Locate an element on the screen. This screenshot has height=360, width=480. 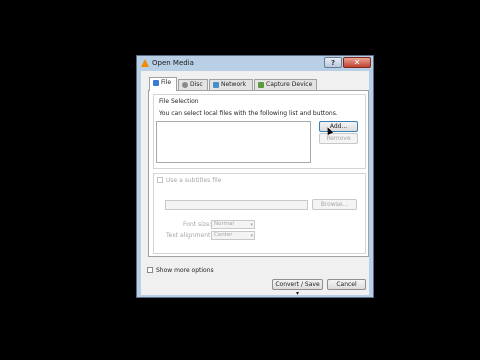
text-alignment-label: Text alignment: is located at coordinates (189, 235).